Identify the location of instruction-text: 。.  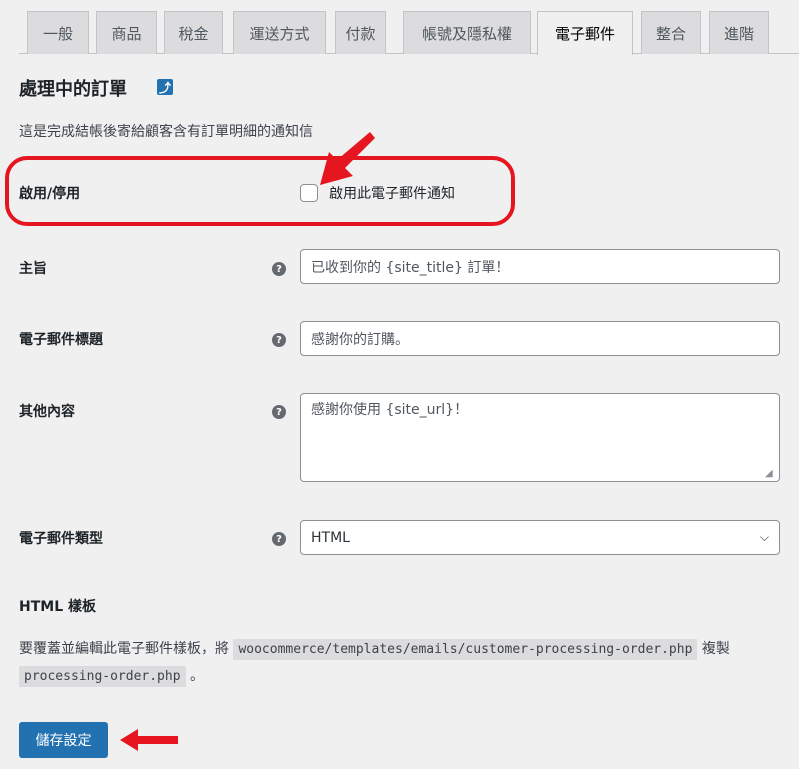
(197, 676).